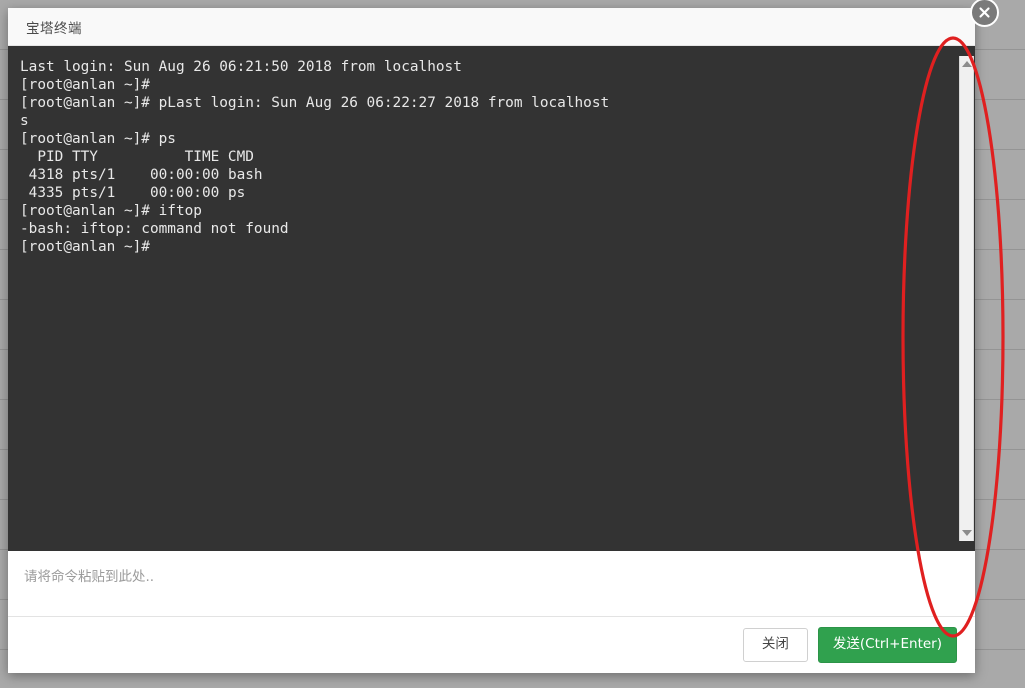  What do you see at coordinates (491, 584) in the screenshot?
I see `command-input` at bounding box center [491, 584].